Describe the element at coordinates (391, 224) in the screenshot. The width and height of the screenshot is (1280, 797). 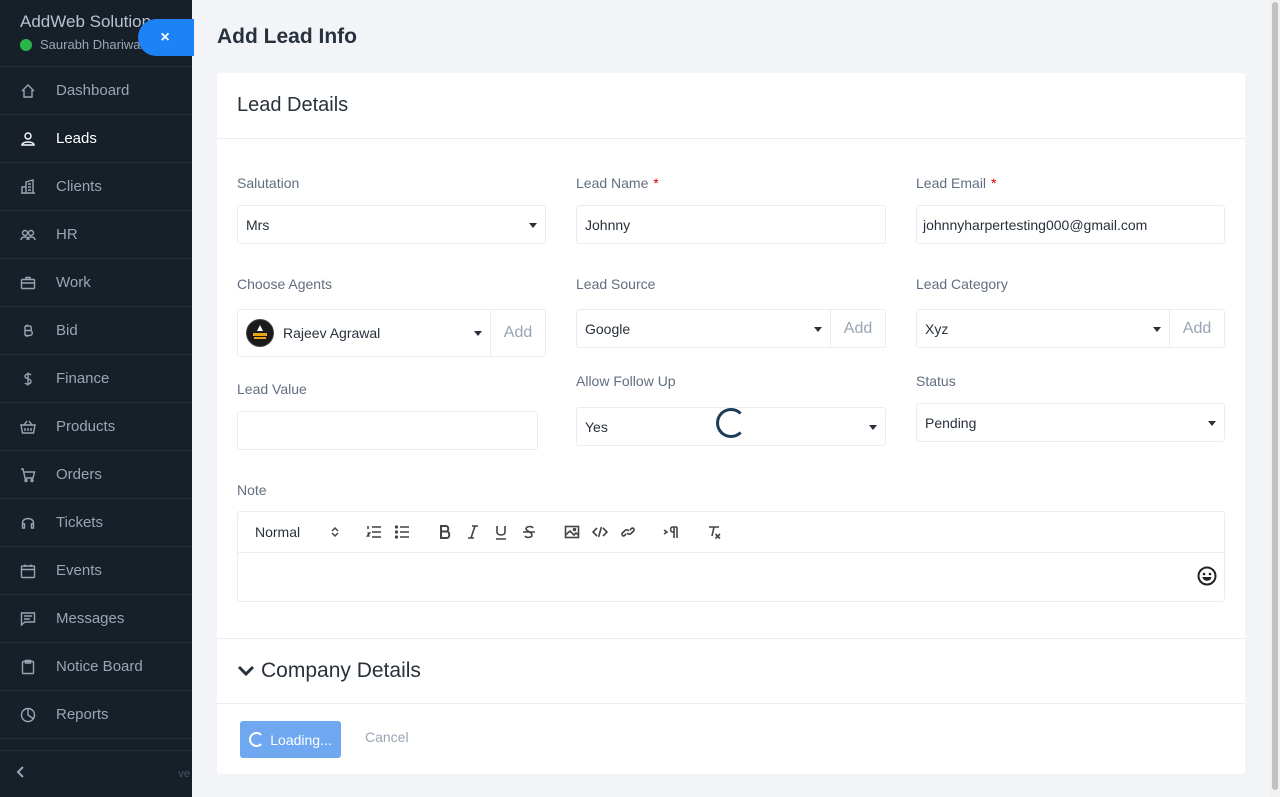
I see `salutation-select: Mrs` at that location.